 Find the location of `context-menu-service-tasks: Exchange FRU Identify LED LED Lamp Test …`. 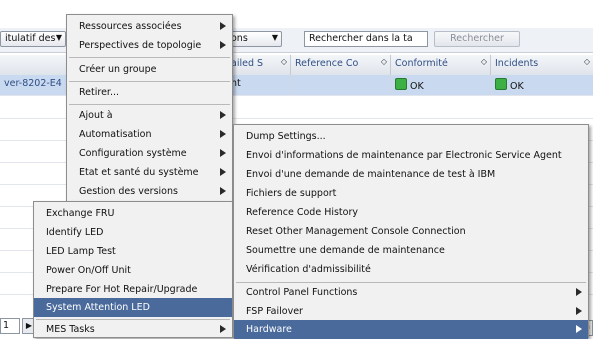

context-menu-service-tasks: Exchange FRU Identify LED LED Lamp Test … is located at coordinates (133, 269).